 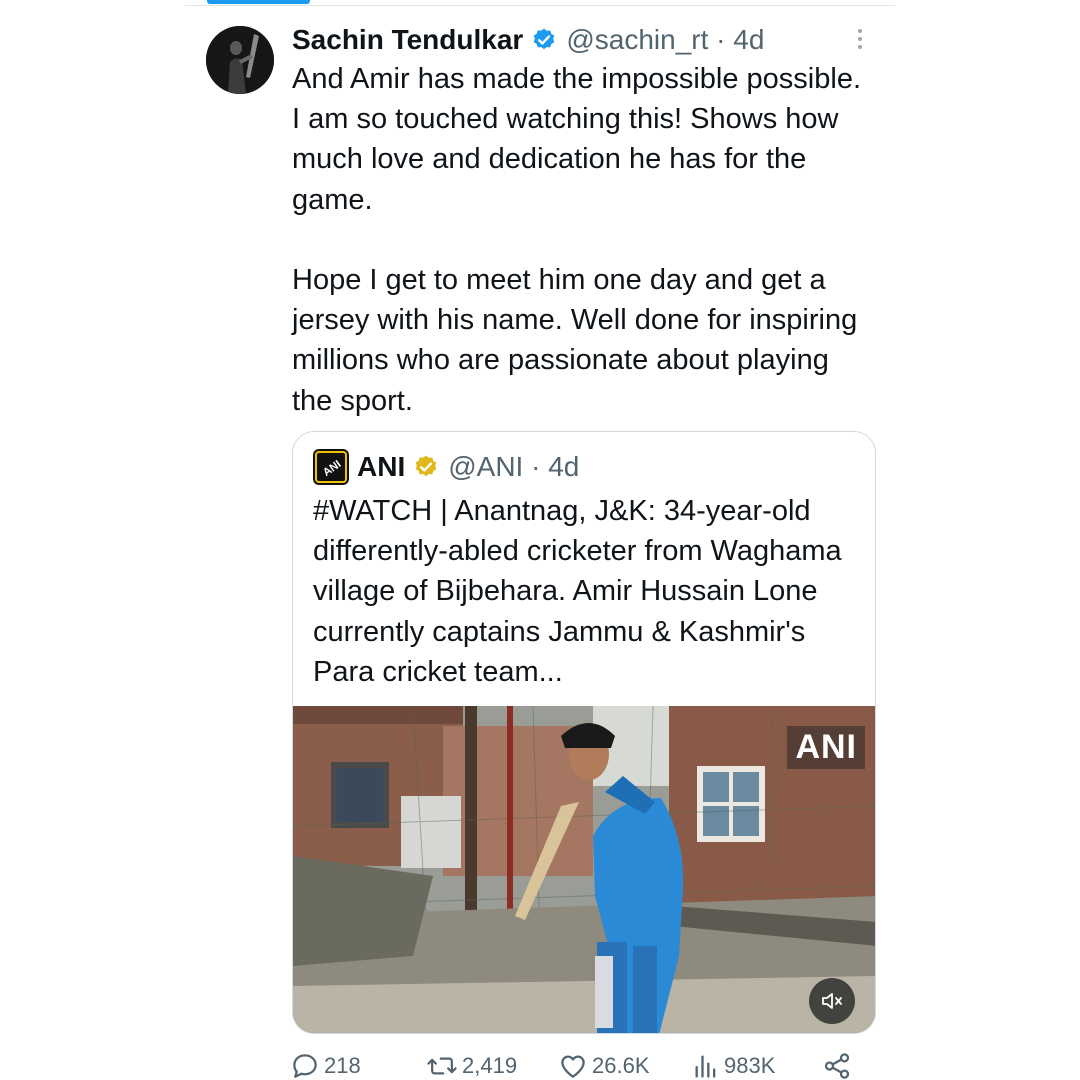 I want to click on video-watermark: ANI, so click(x=826, y=747).